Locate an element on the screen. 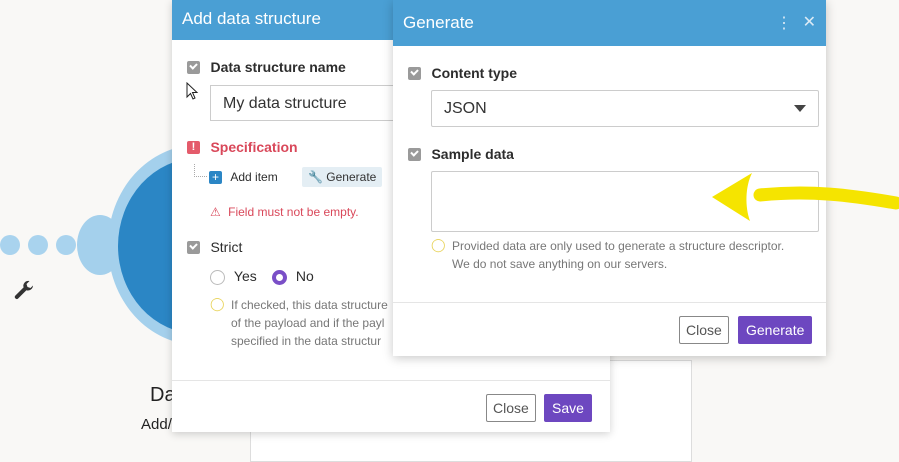 This screenshot has height=462, width=899. hint-line: If checked, this data structure is located at coordinates (309, 305).